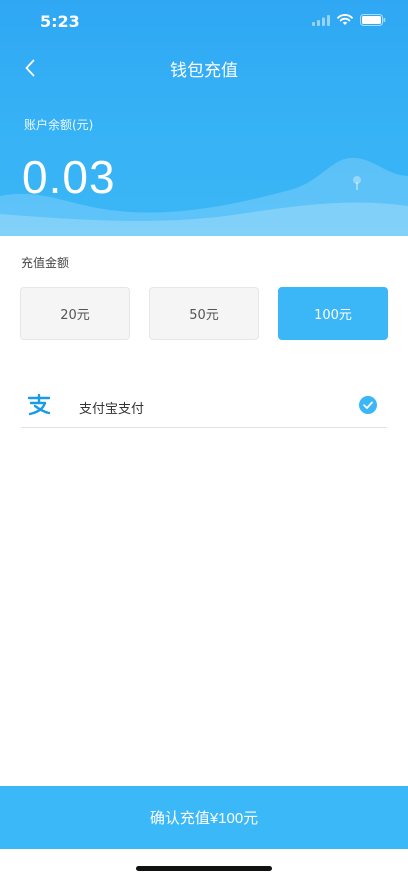 The image size is (408, 883). I want to click on balance-label: 账户余额(元), so click(59, 125).